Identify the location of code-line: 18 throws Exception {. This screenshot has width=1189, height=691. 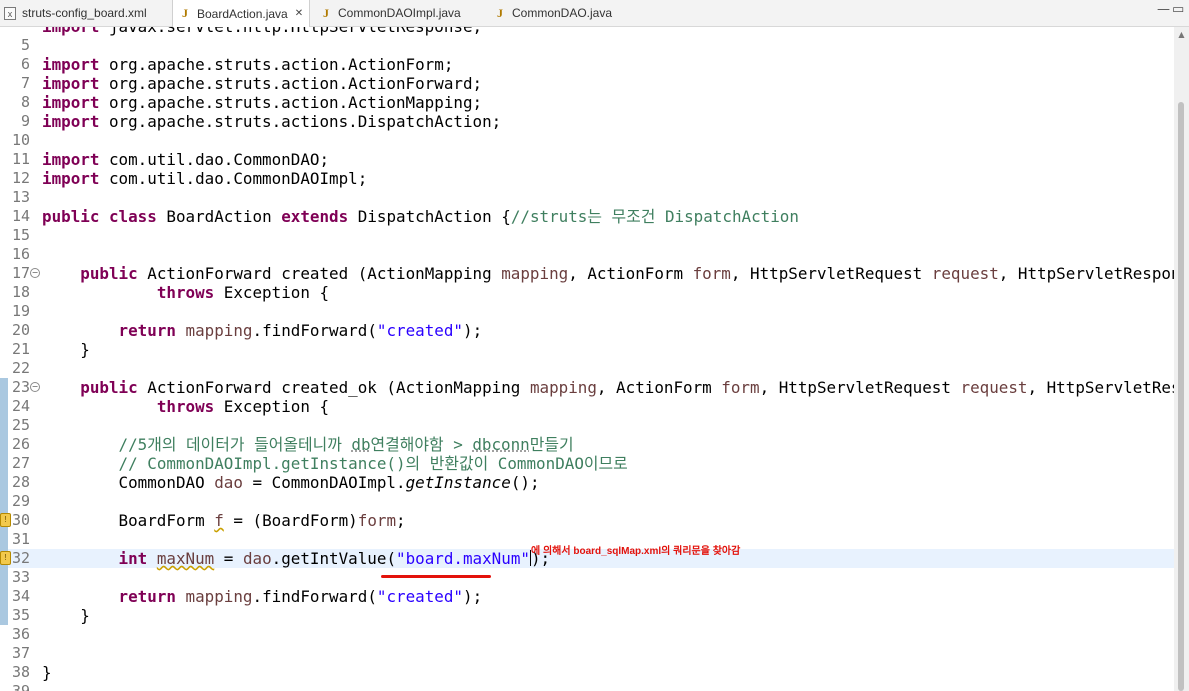
(587, 292).